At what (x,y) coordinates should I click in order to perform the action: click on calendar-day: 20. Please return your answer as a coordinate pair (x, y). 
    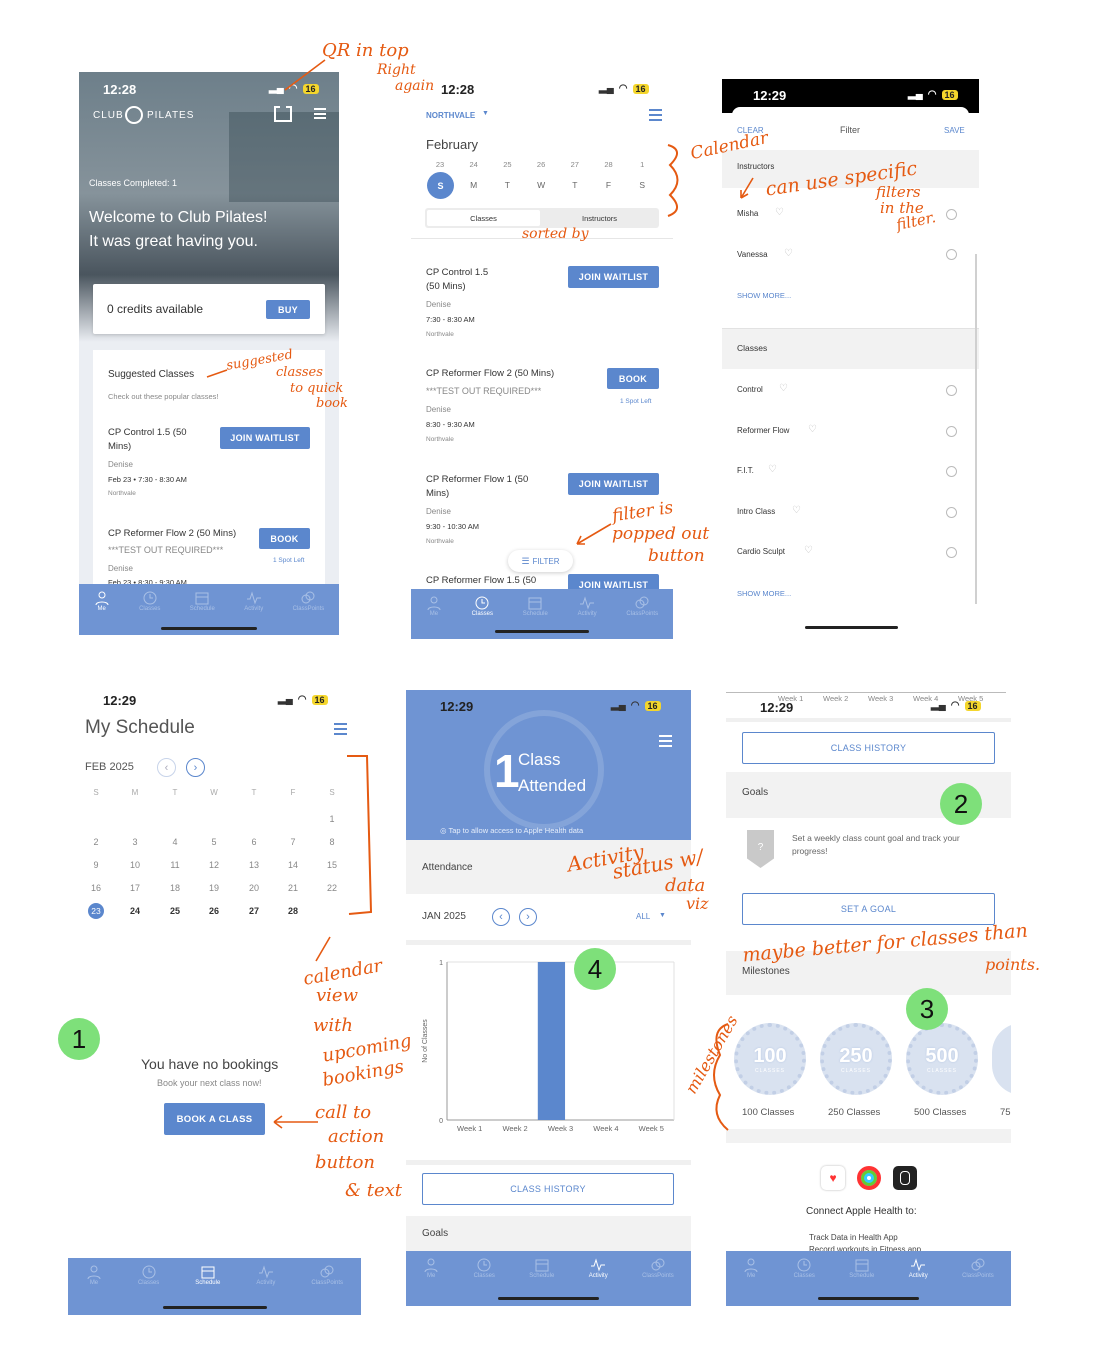
    Looking at the image, I should click on (254, 888).